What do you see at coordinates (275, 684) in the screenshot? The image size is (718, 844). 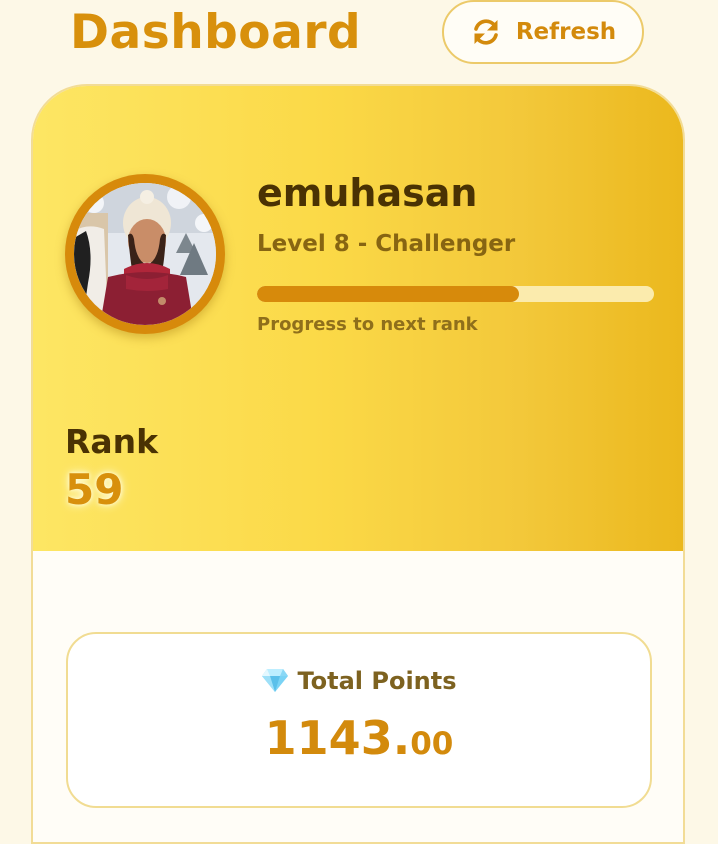 I see `gem-icon` at bounding box center [275, 684].